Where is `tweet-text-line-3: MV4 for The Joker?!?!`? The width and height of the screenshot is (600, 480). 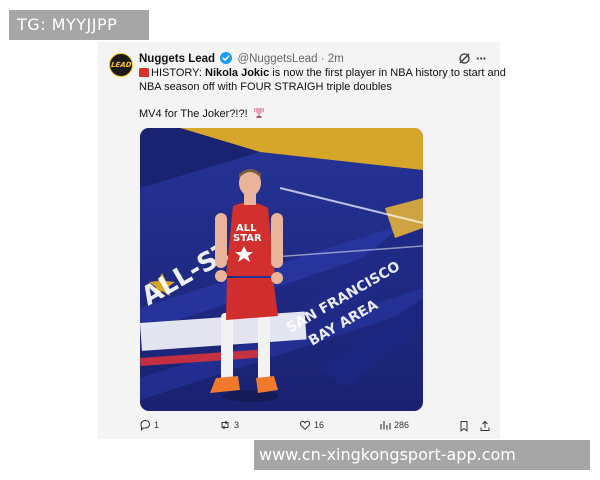
tweet-text-line-3: MV4 for The Joker?!?! is located at coordinates (202, 113).